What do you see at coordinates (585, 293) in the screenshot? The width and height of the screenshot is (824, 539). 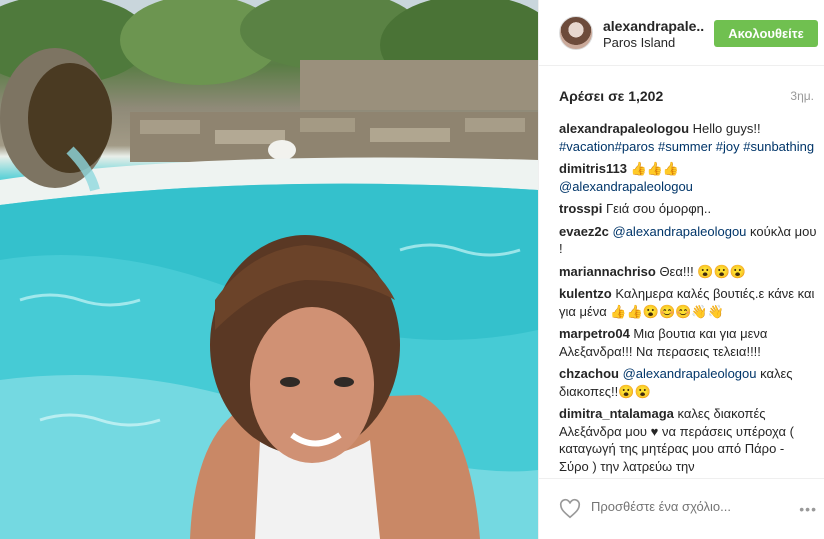 I see `comment-username: kulentzo` at bounding box center [585, 293].